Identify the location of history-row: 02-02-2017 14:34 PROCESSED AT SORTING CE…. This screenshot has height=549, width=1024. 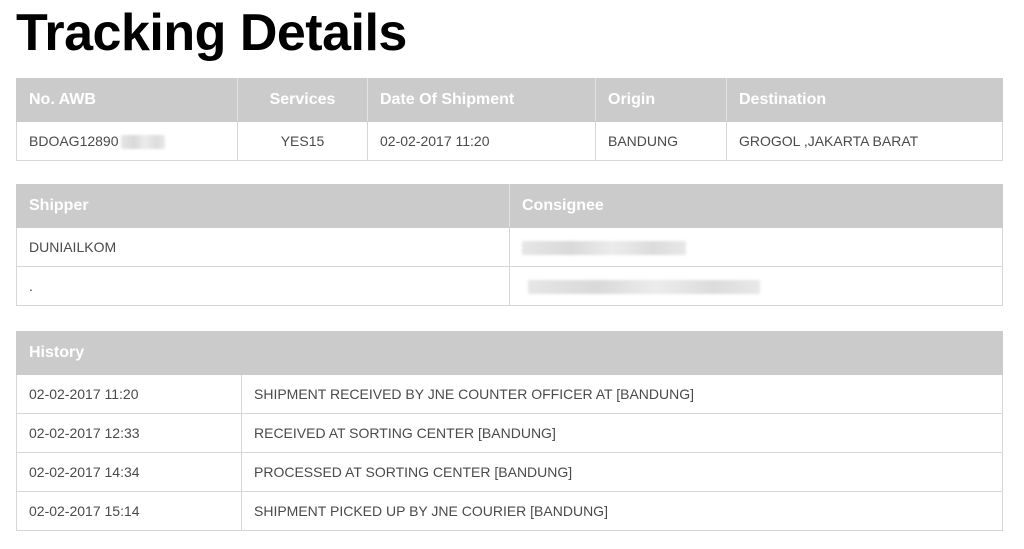
(509, 472).